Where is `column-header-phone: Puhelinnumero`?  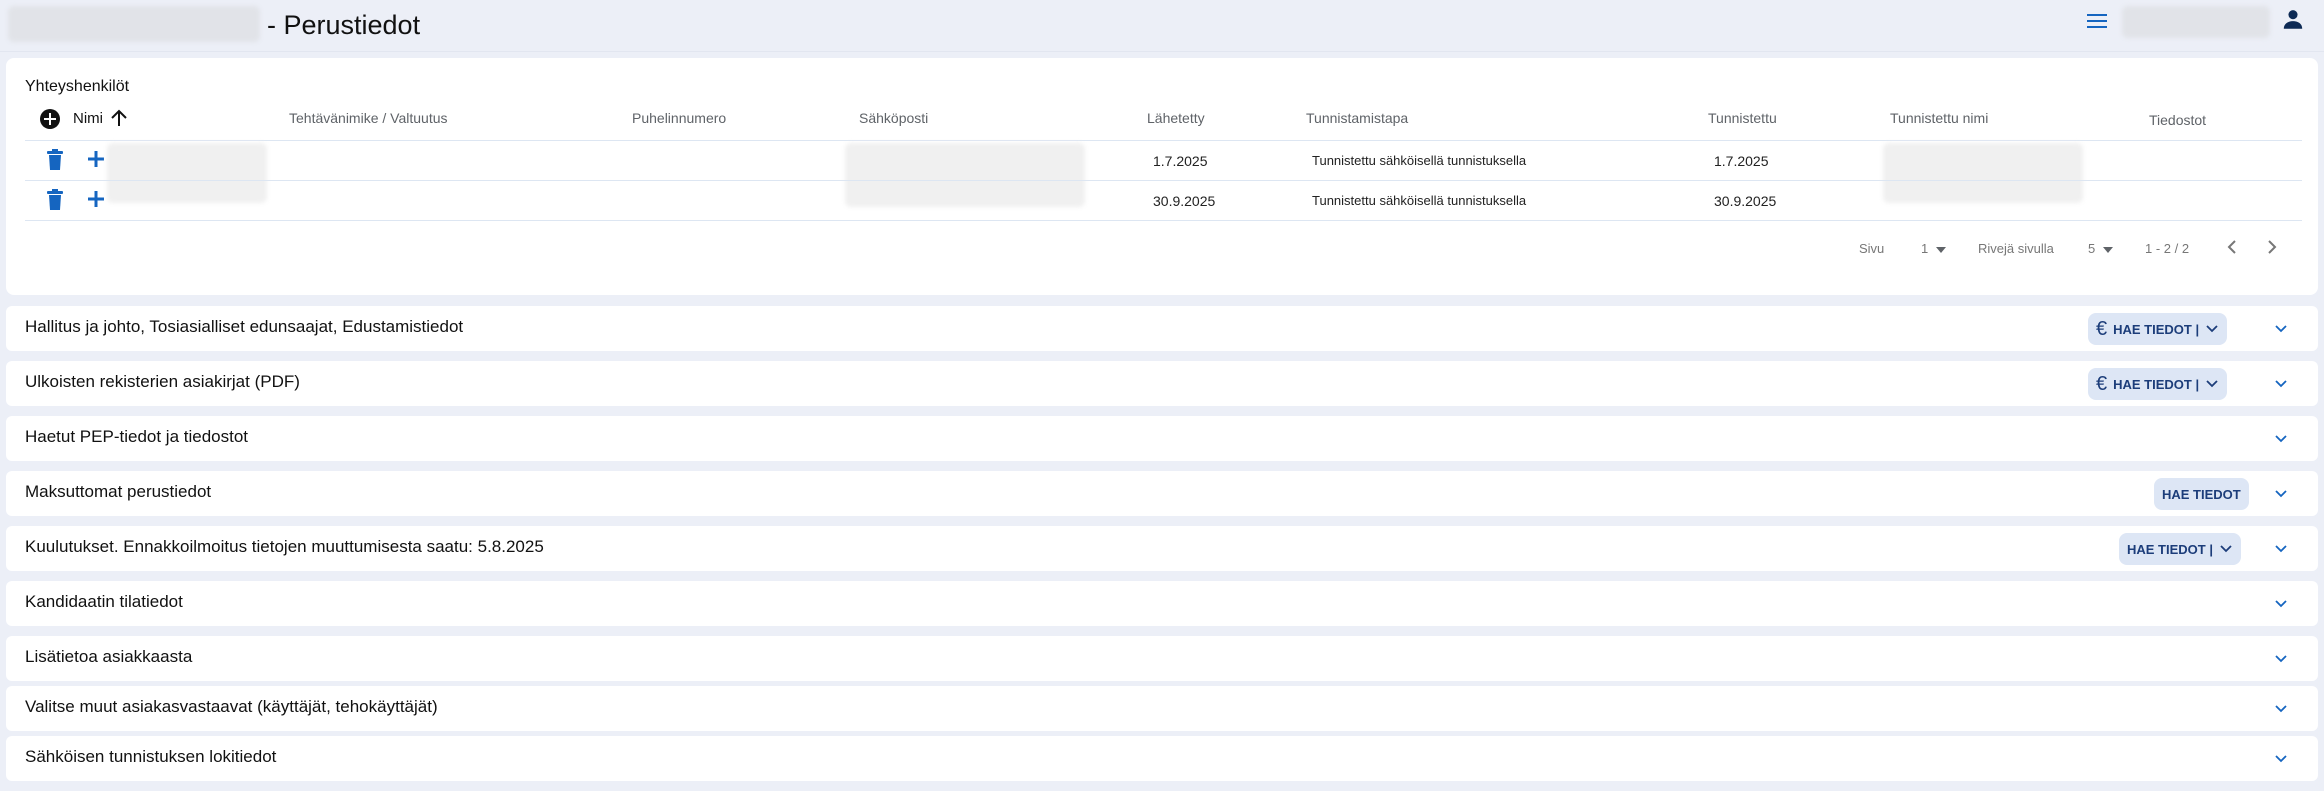 column-header-phone: Puhelinnumero is located at coordinates (679, 118).